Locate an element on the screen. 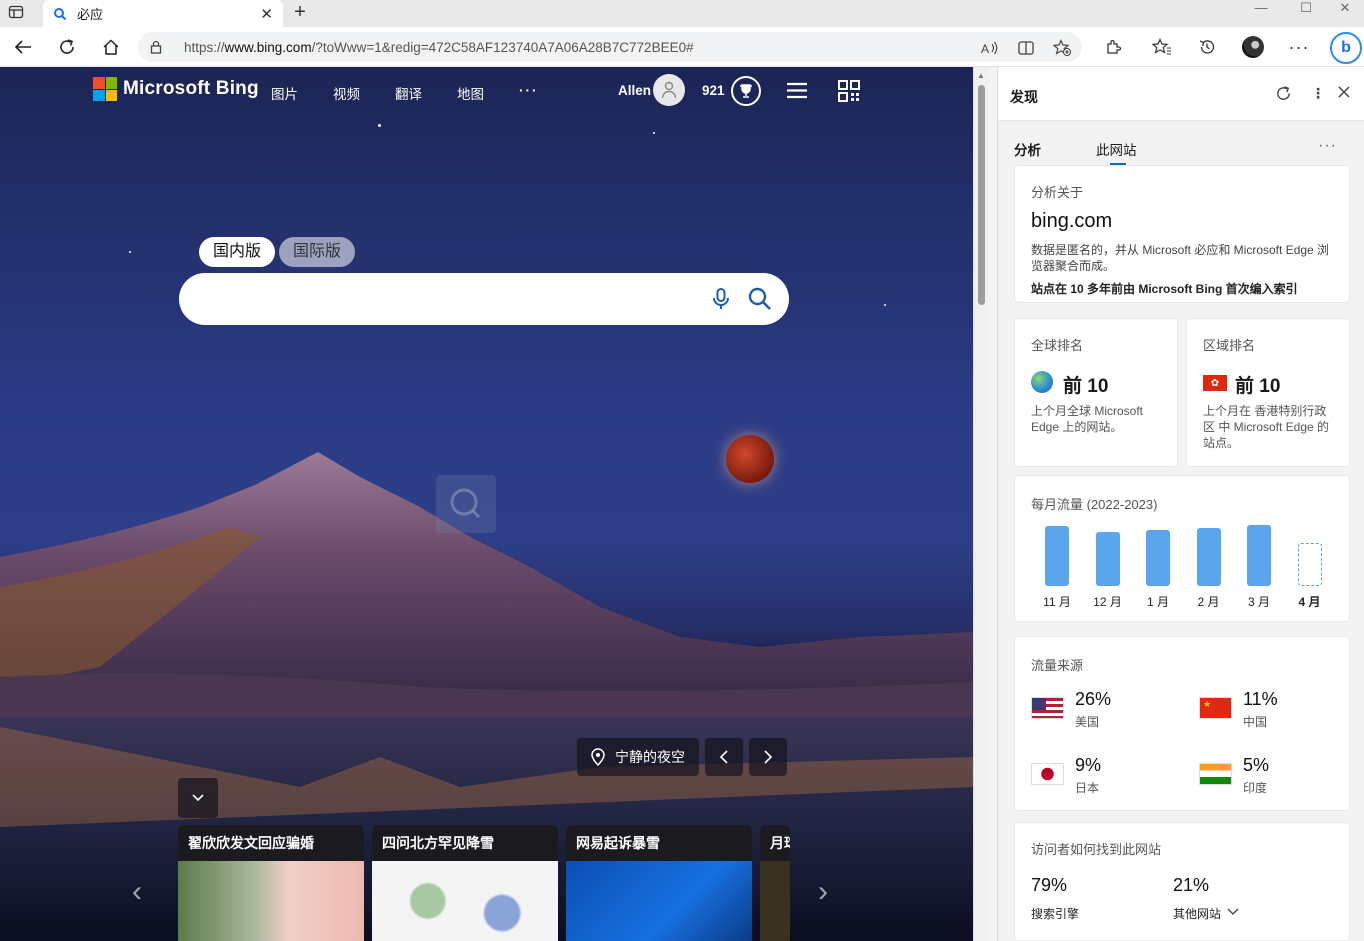  home-icon is located at coordinates (111, 47).